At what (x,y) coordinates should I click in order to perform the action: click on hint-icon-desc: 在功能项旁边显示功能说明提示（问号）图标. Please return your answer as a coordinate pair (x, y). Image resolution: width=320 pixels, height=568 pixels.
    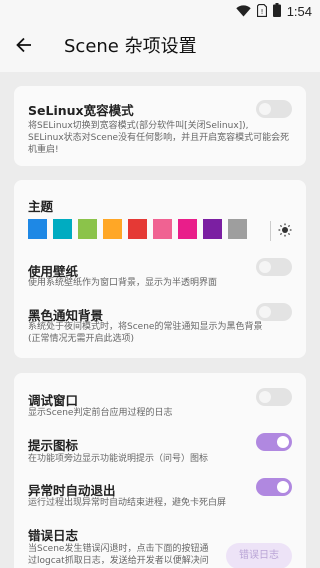
    Looking at the image, I should click on (118, 459).